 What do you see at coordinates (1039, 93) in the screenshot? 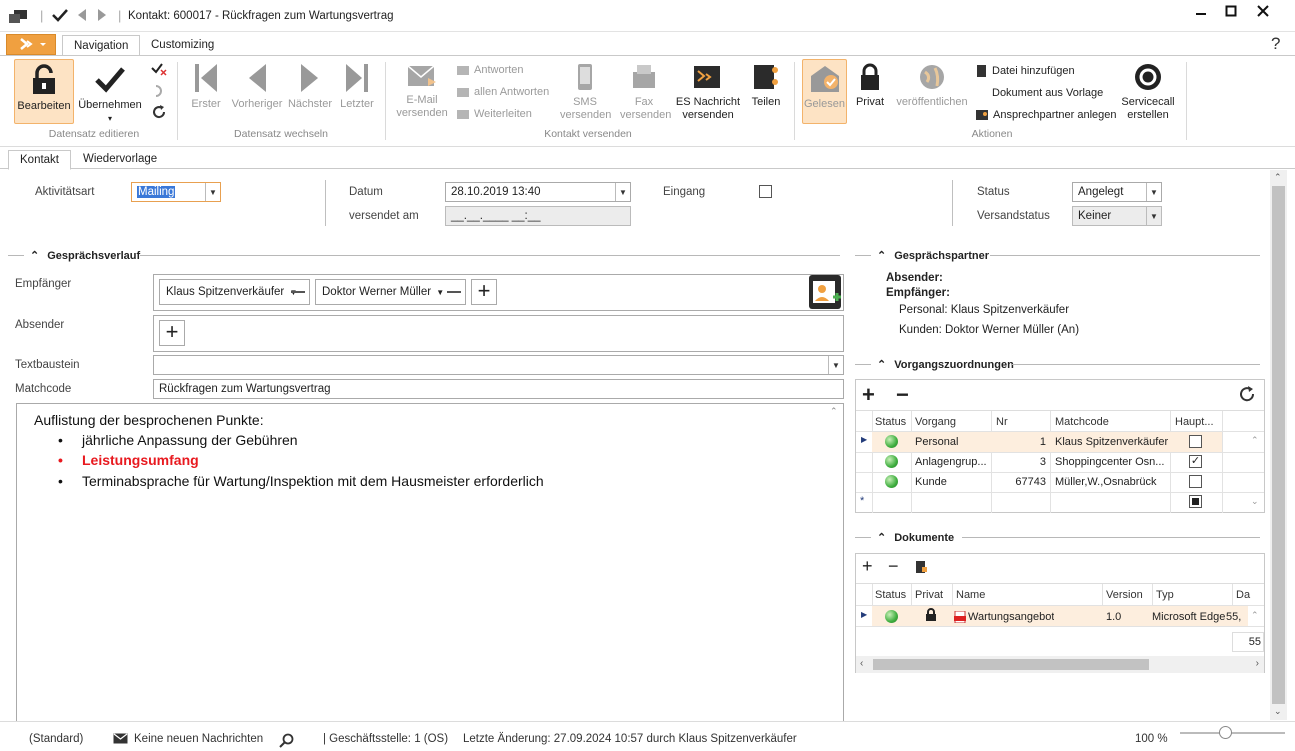
I see `dokument-aus-vorlage-button: Dokument aus Vorlage` at bounding box center [1039, 93].